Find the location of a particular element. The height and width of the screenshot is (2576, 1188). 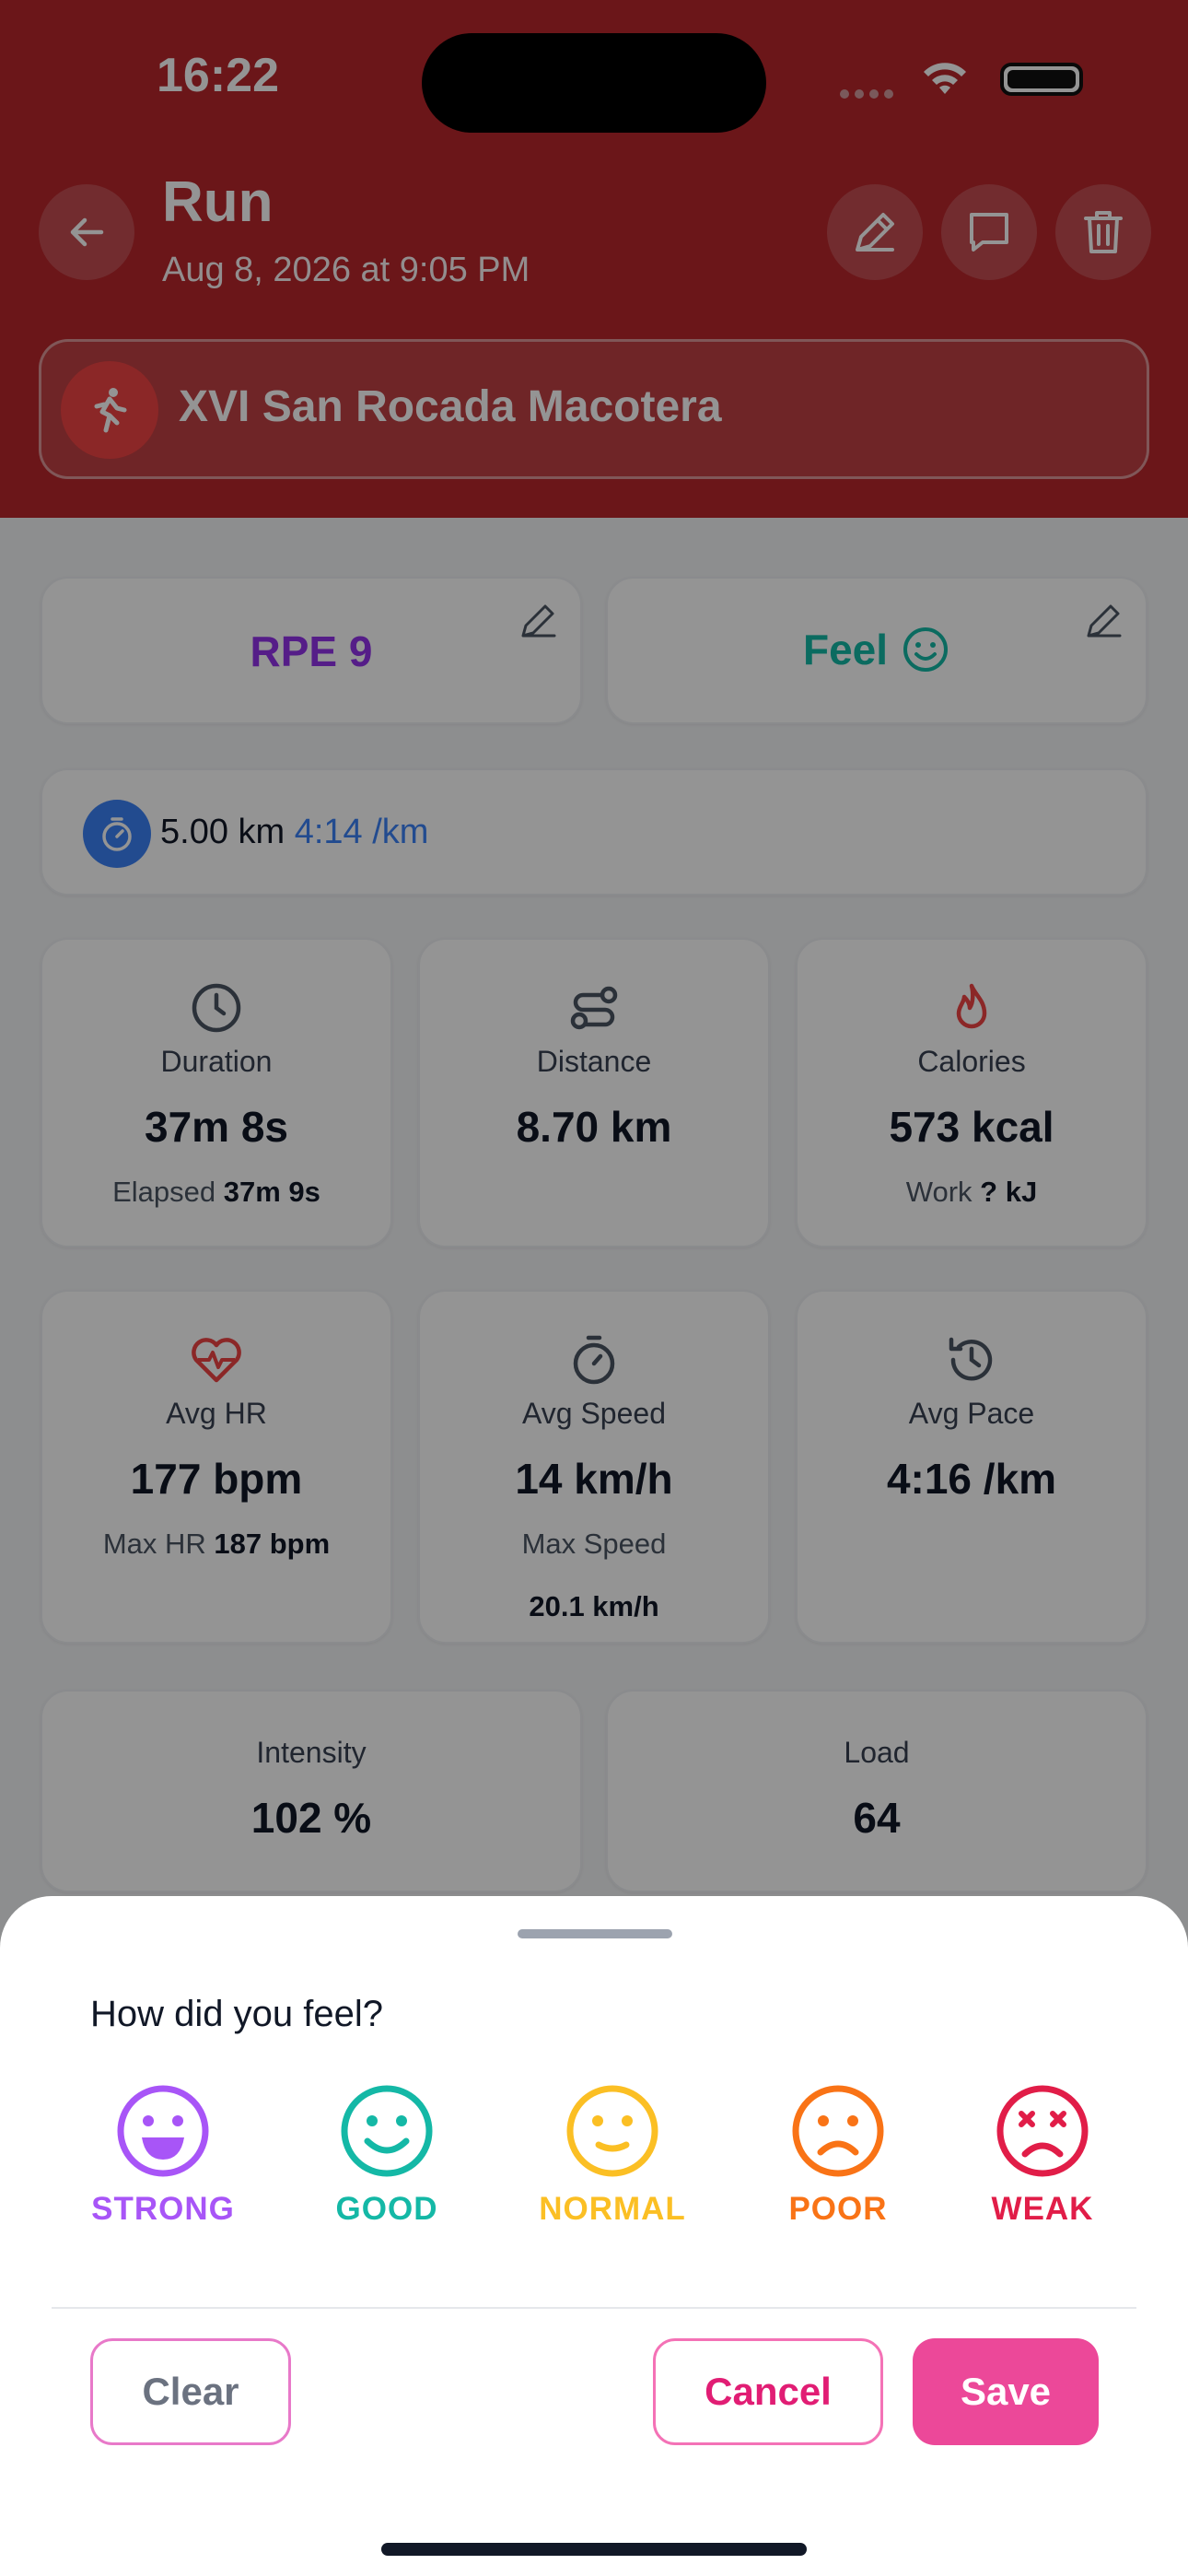

save-button: Save is located at coordinates (1006, 2391).